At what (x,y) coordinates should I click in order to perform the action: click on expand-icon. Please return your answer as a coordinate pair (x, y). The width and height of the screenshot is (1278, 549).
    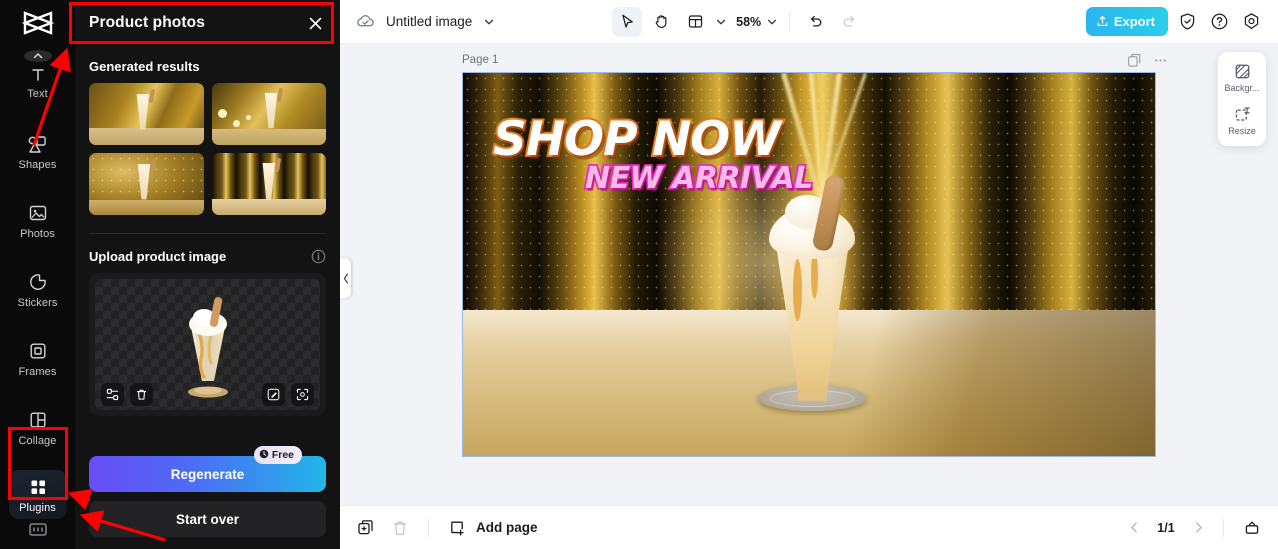
    Looking at the image, I should click on (302, 394).